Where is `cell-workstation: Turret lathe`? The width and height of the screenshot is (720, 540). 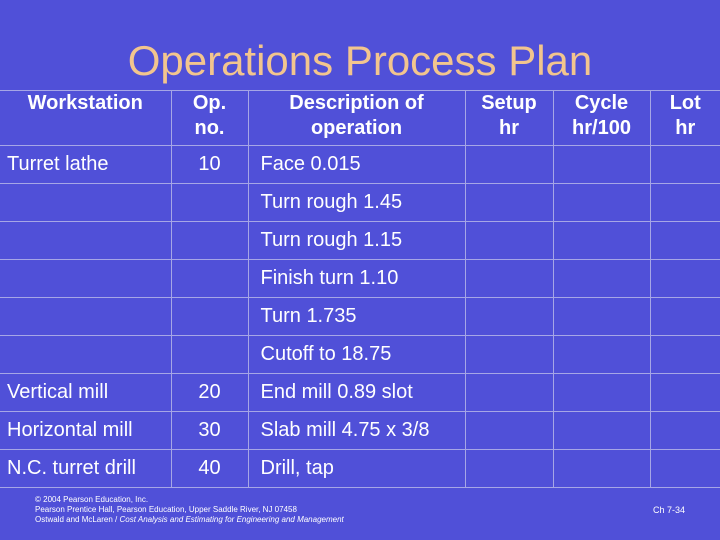 cell-workstation: Turret lathe is located at coordinates (86, 164).